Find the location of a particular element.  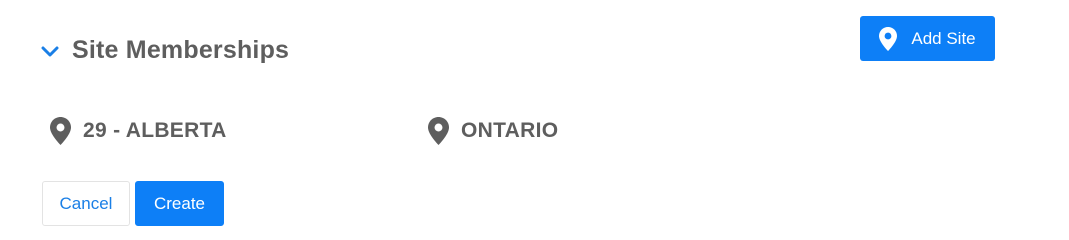

site-item: ONTARIO is located at coordinates (493, 131).